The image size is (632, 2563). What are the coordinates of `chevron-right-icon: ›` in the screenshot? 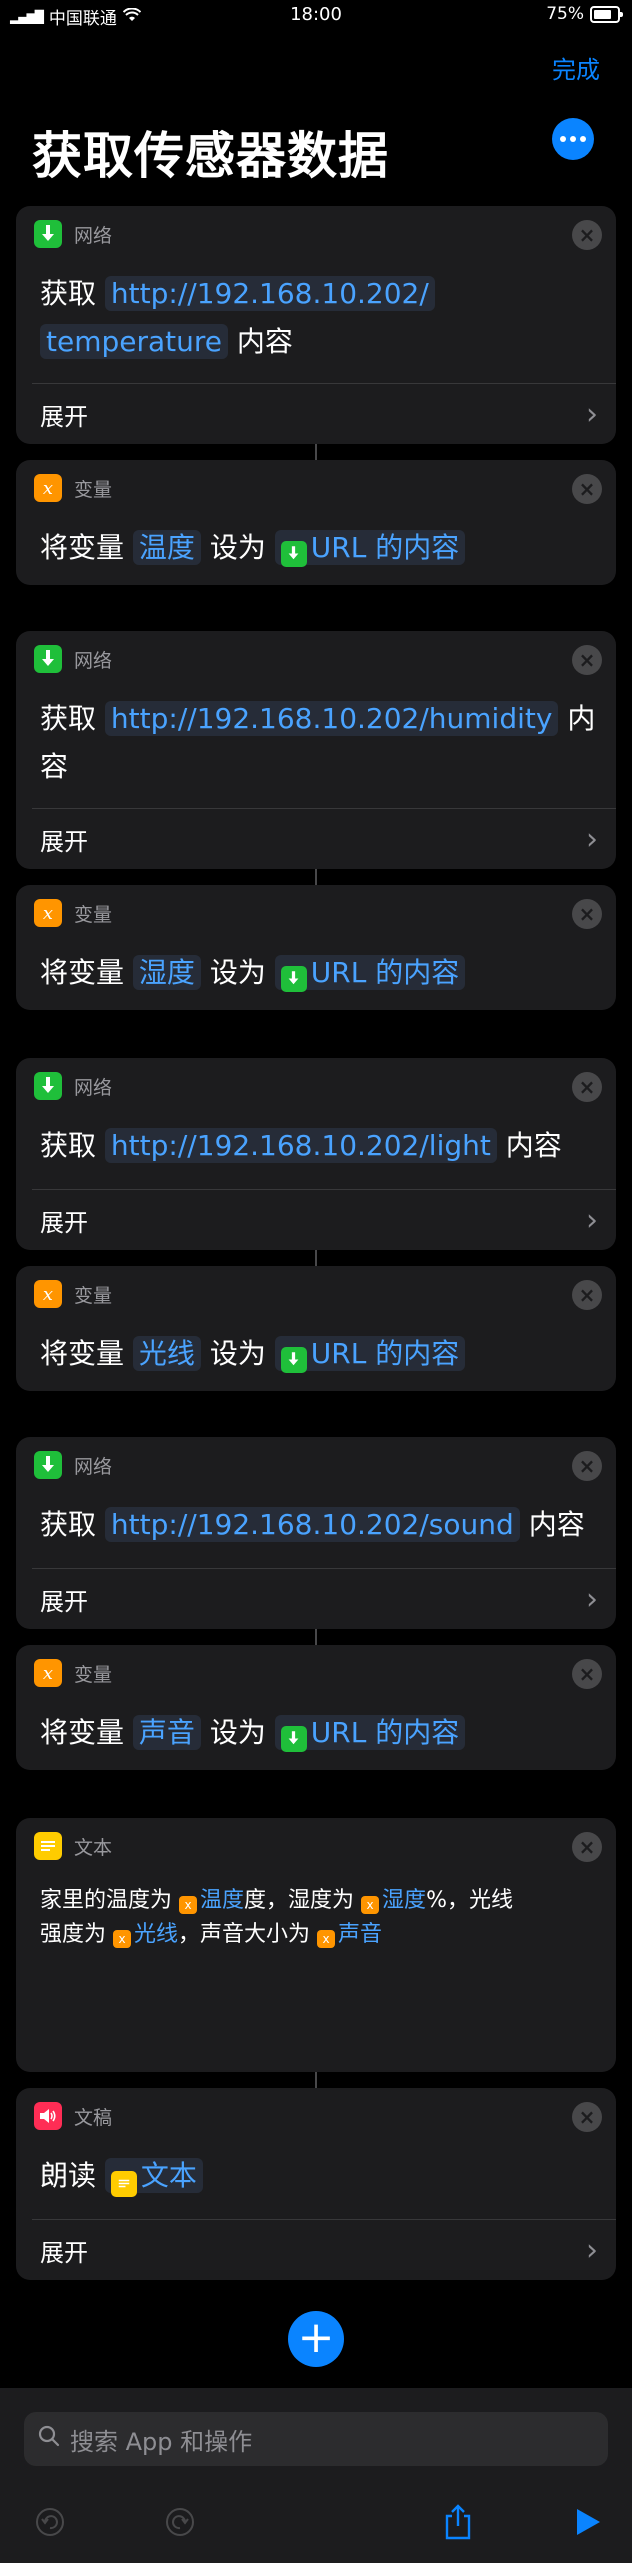 It's located at (592, 839).